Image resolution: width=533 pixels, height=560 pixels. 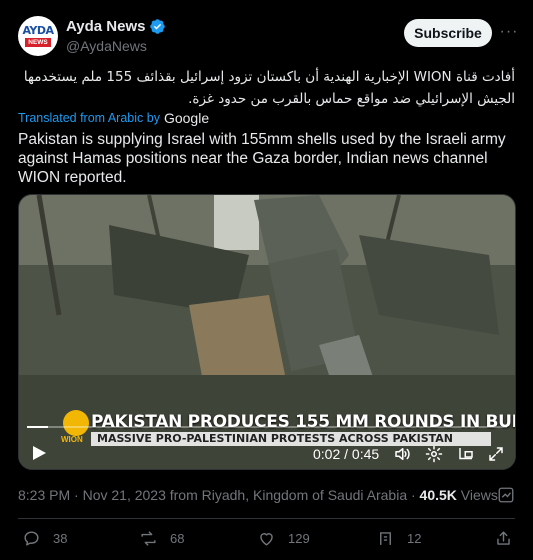 I want to click on avatar: AYDA NEWS, so click(x=38, y=36).